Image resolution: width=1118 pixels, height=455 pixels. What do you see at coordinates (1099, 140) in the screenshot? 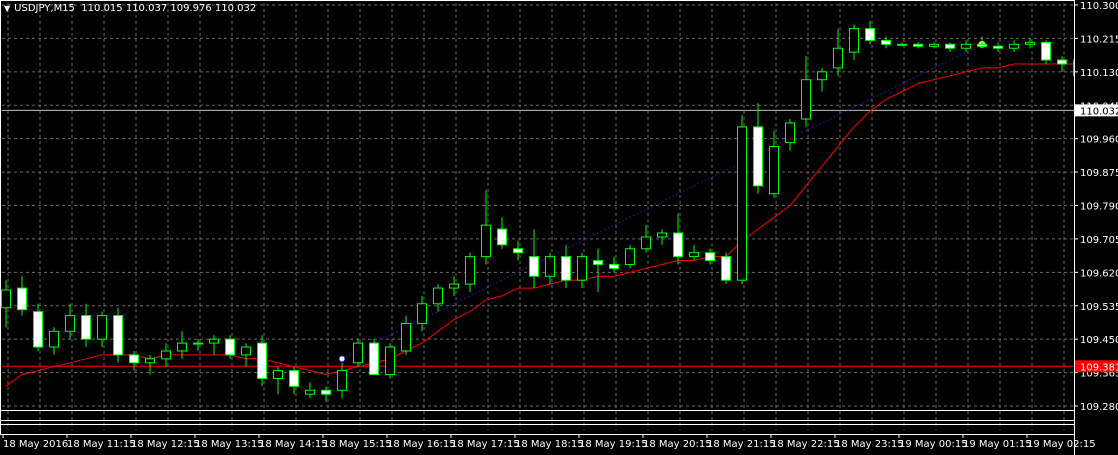
I see `price-tick-label: 109.960` at bounding box center [1099, 140].